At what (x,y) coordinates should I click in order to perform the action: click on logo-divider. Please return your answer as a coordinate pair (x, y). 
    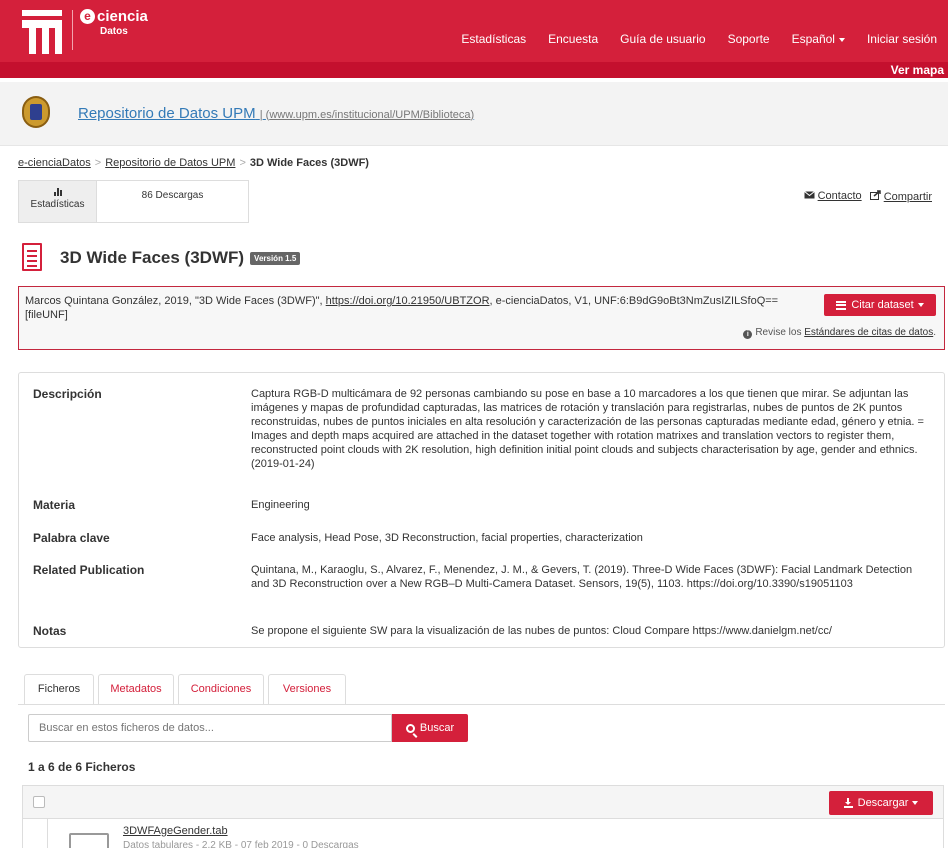
    Looking at the image, I should click on (72, 30).